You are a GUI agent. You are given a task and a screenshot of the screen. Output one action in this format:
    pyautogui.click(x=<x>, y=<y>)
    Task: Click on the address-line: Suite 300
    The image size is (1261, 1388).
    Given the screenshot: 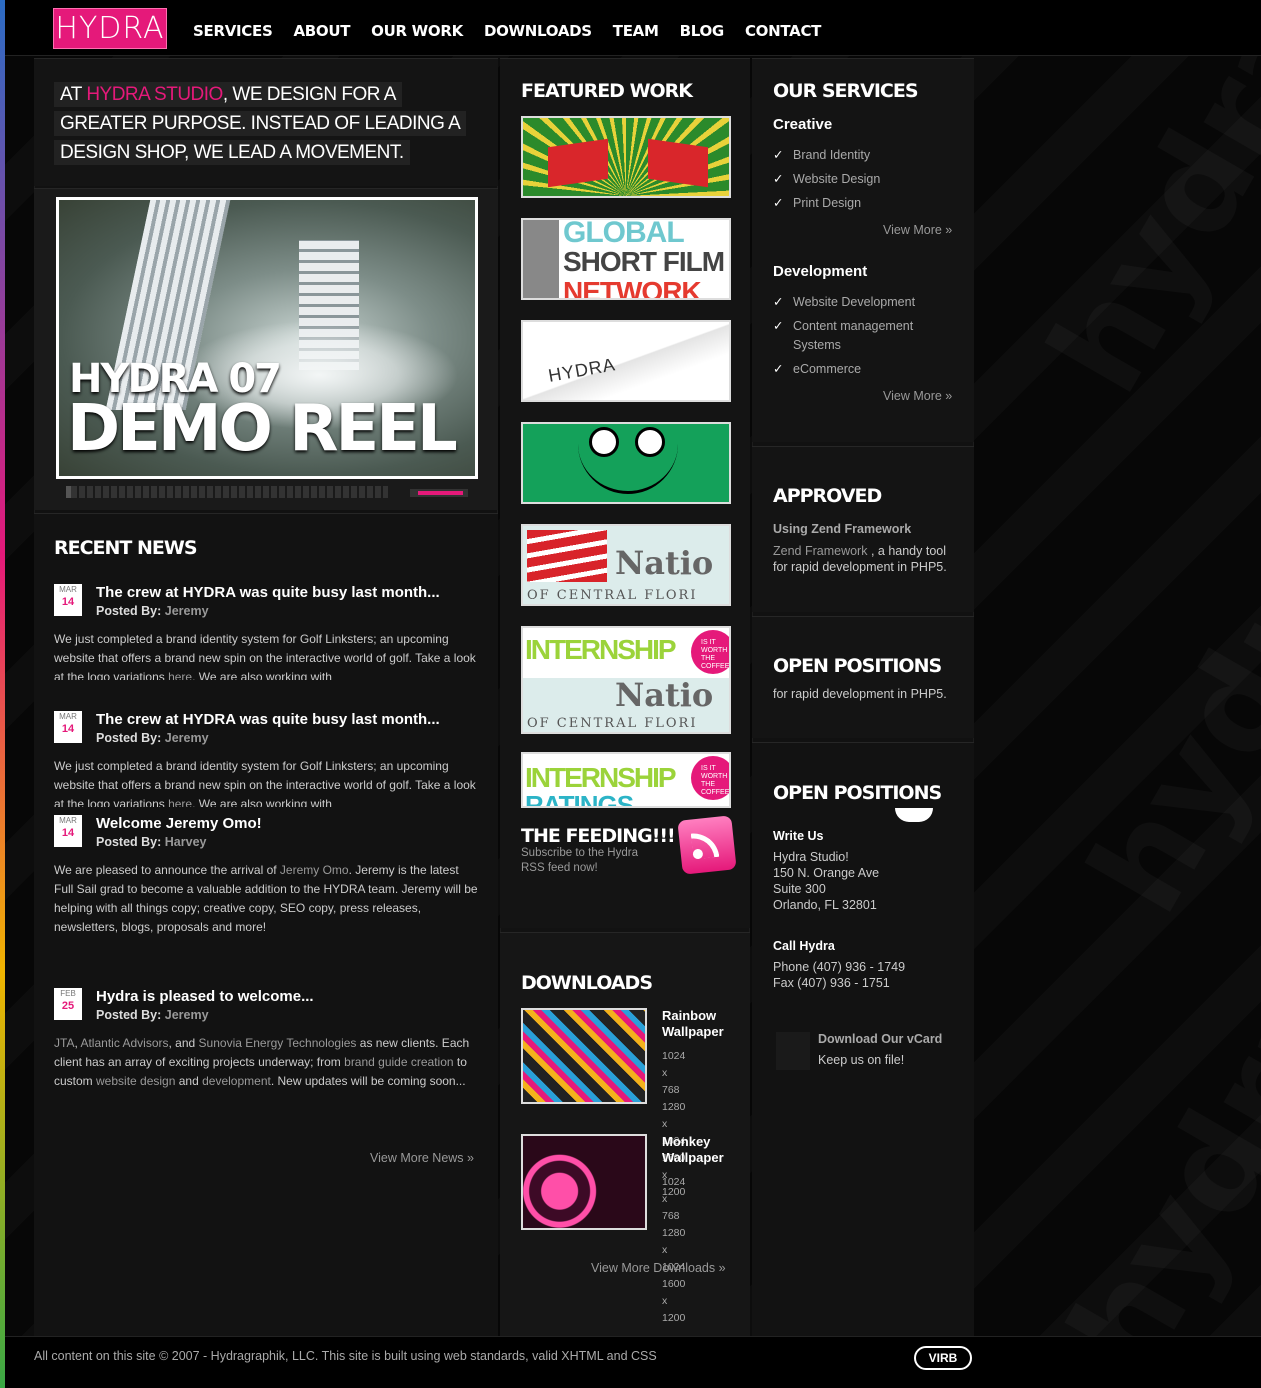 What is the action you would take?
    pyautogui.click(x=799, y=889)
    